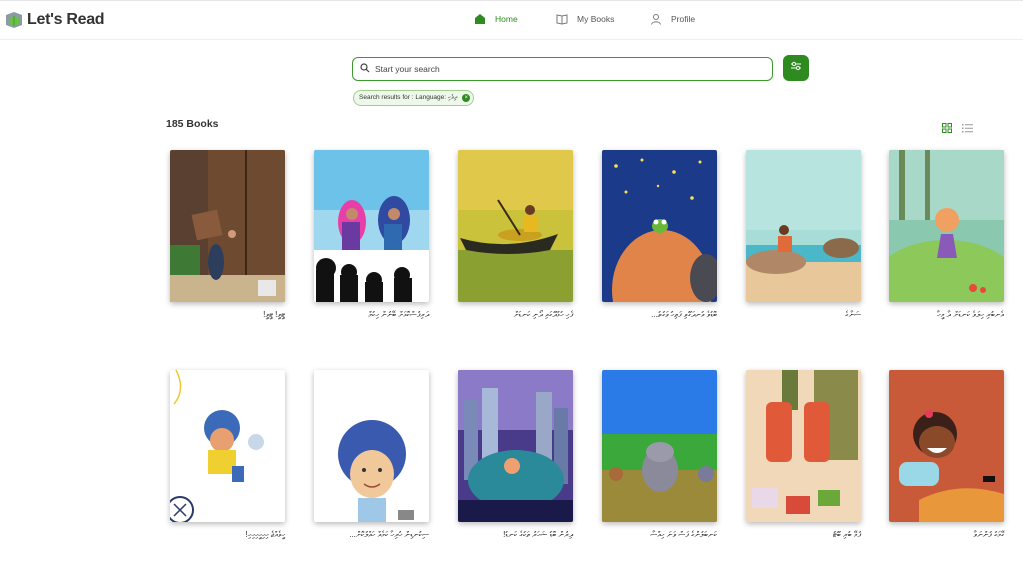 The height and width of the screenshot is (569, 1023). I want to click on book-card: ދިރުން ބޮޑު ޝަހަރު ތަކުގެ ކަނޑު!, so click(515, 454).